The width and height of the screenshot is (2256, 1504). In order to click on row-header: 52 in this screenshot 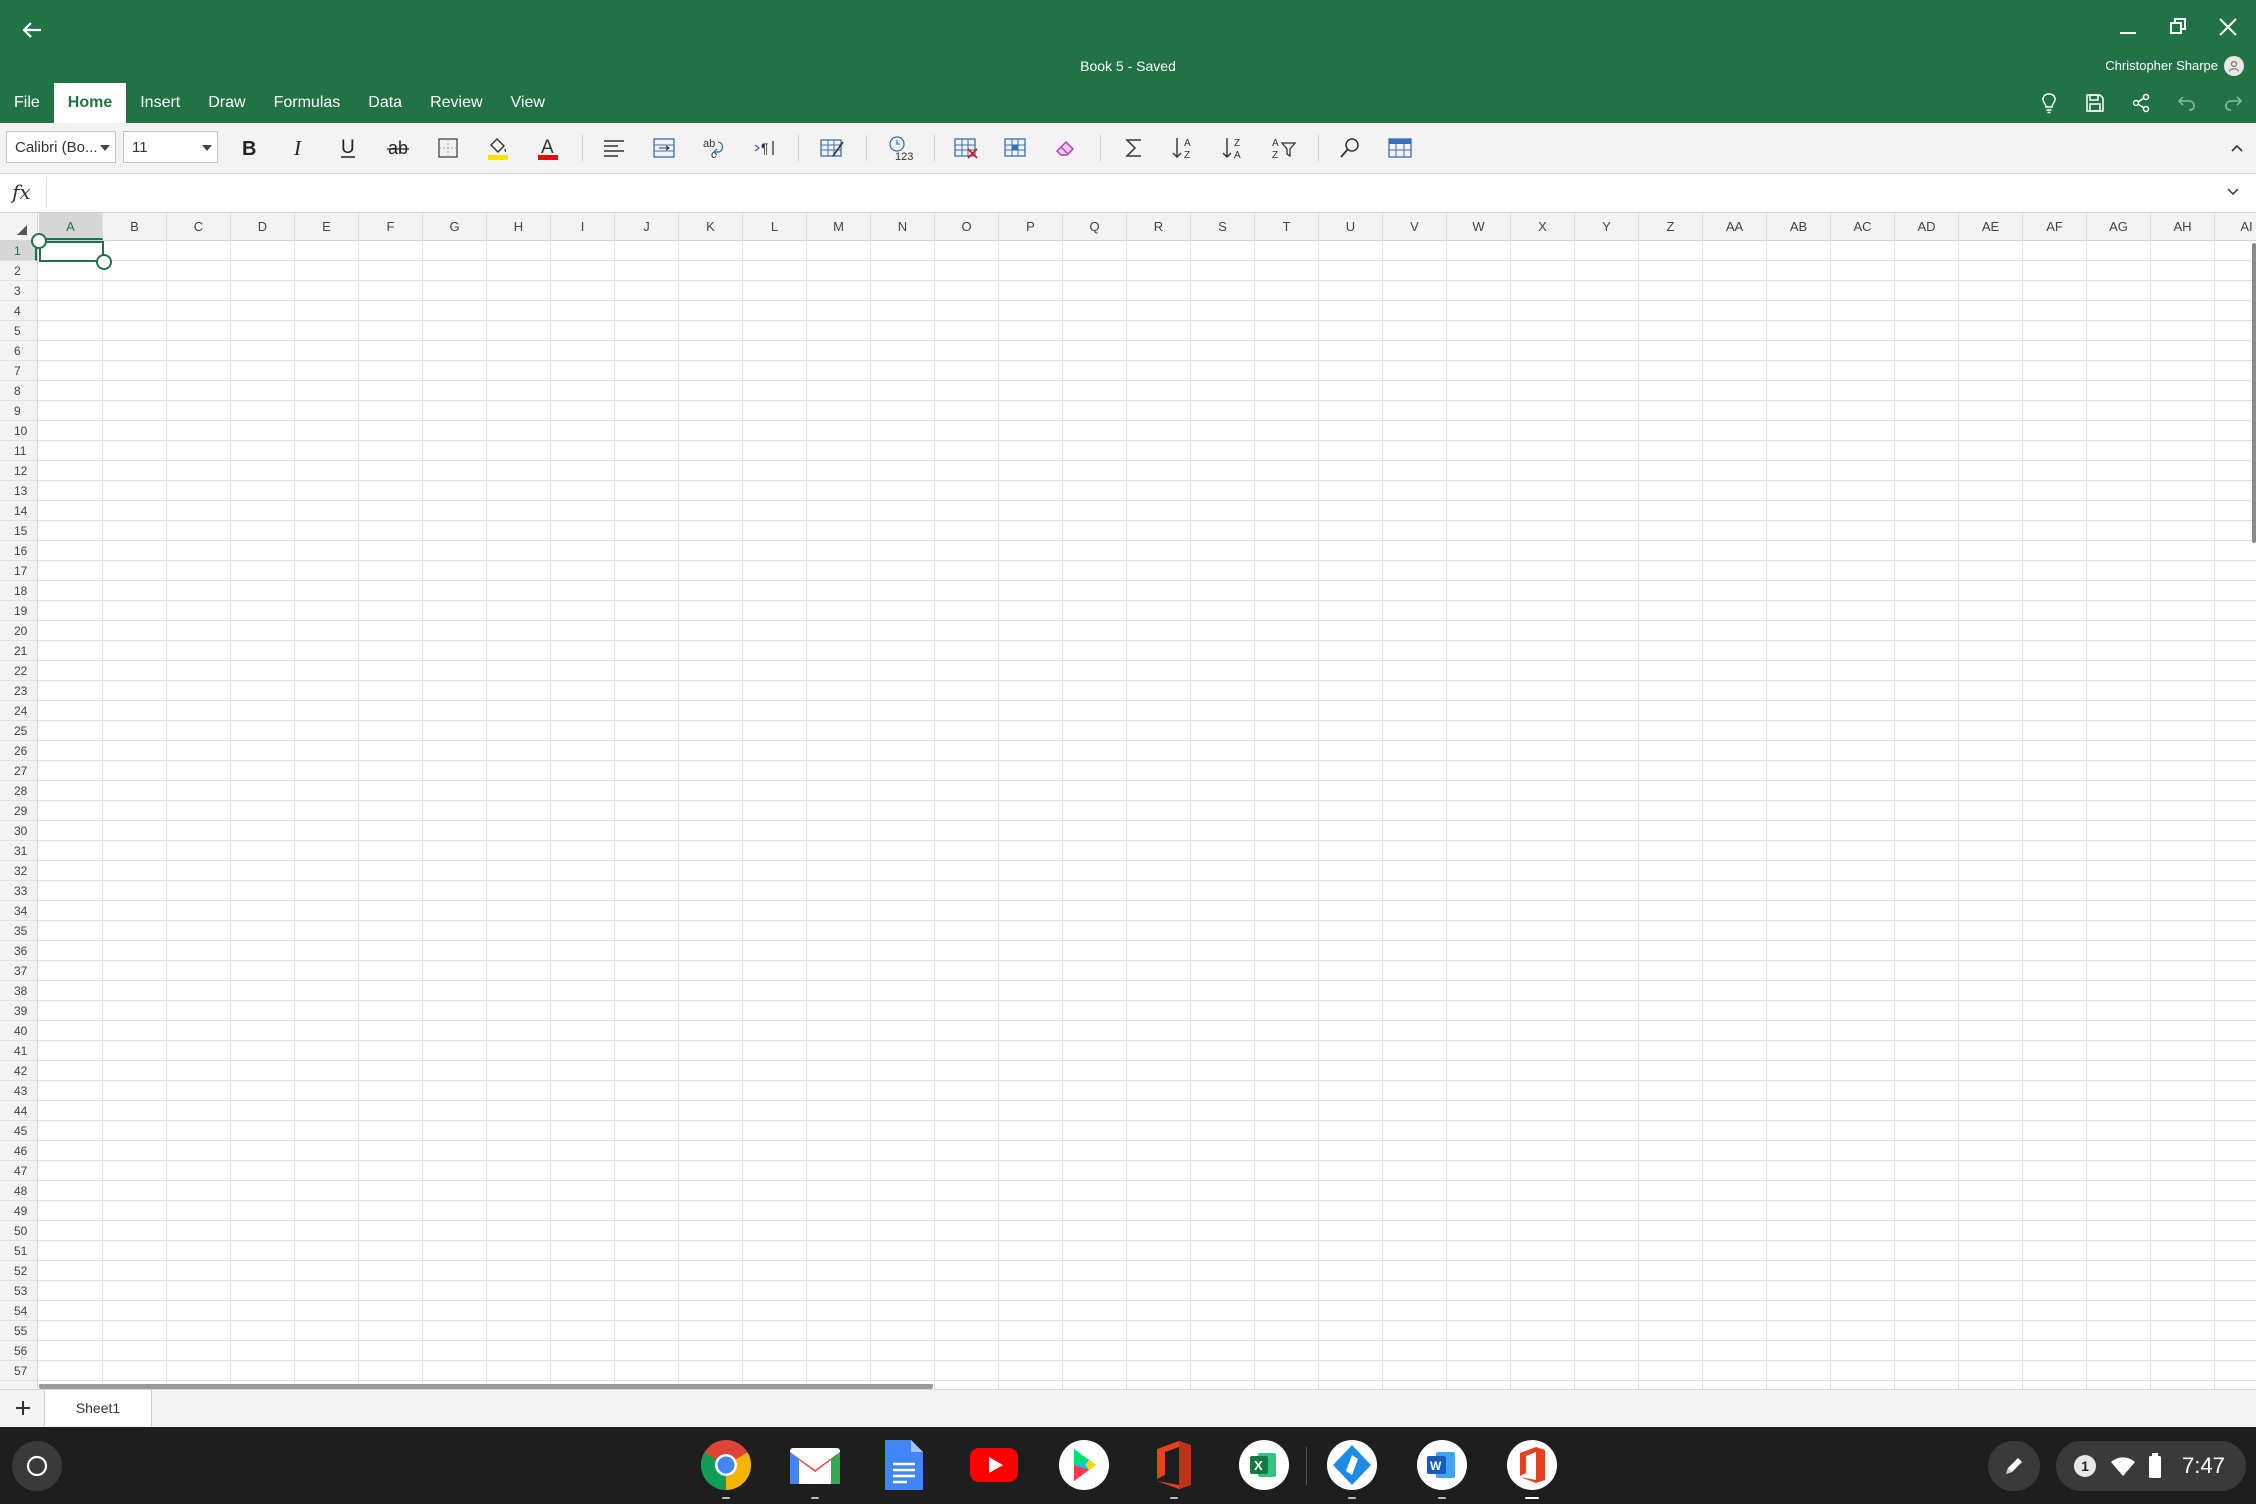, I will do `click(18, 1271)`.